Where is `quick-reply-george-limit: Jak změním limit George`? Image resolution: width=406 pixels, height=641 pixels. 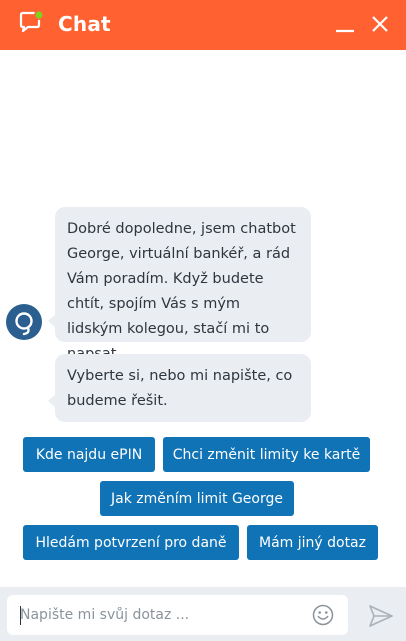
quick-reply-george-limit: Jak změním limit George is located at coordinates (197, 498).